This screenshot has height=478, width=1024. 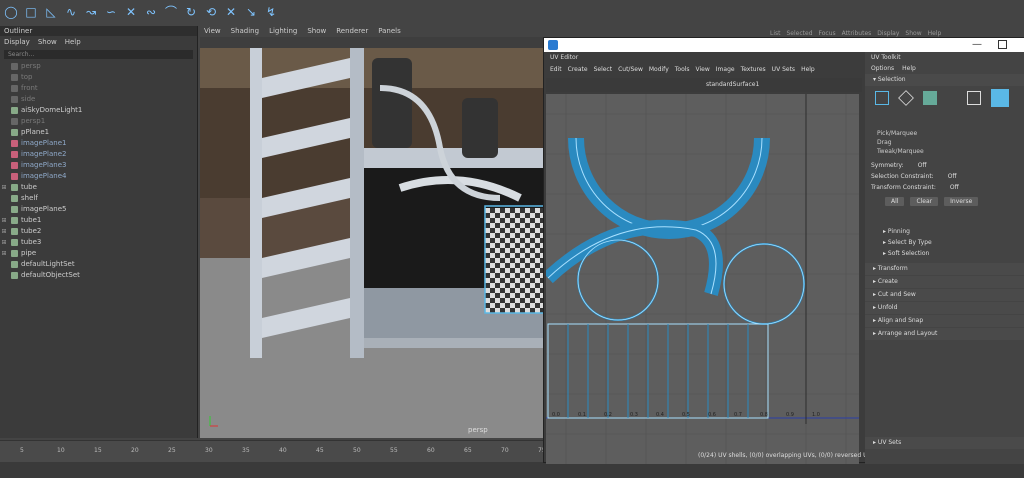 What do you see at coordinates (725, 69) in the screenshot?
I see `uv-menu-image: Image` at bounding box center [725, 69].